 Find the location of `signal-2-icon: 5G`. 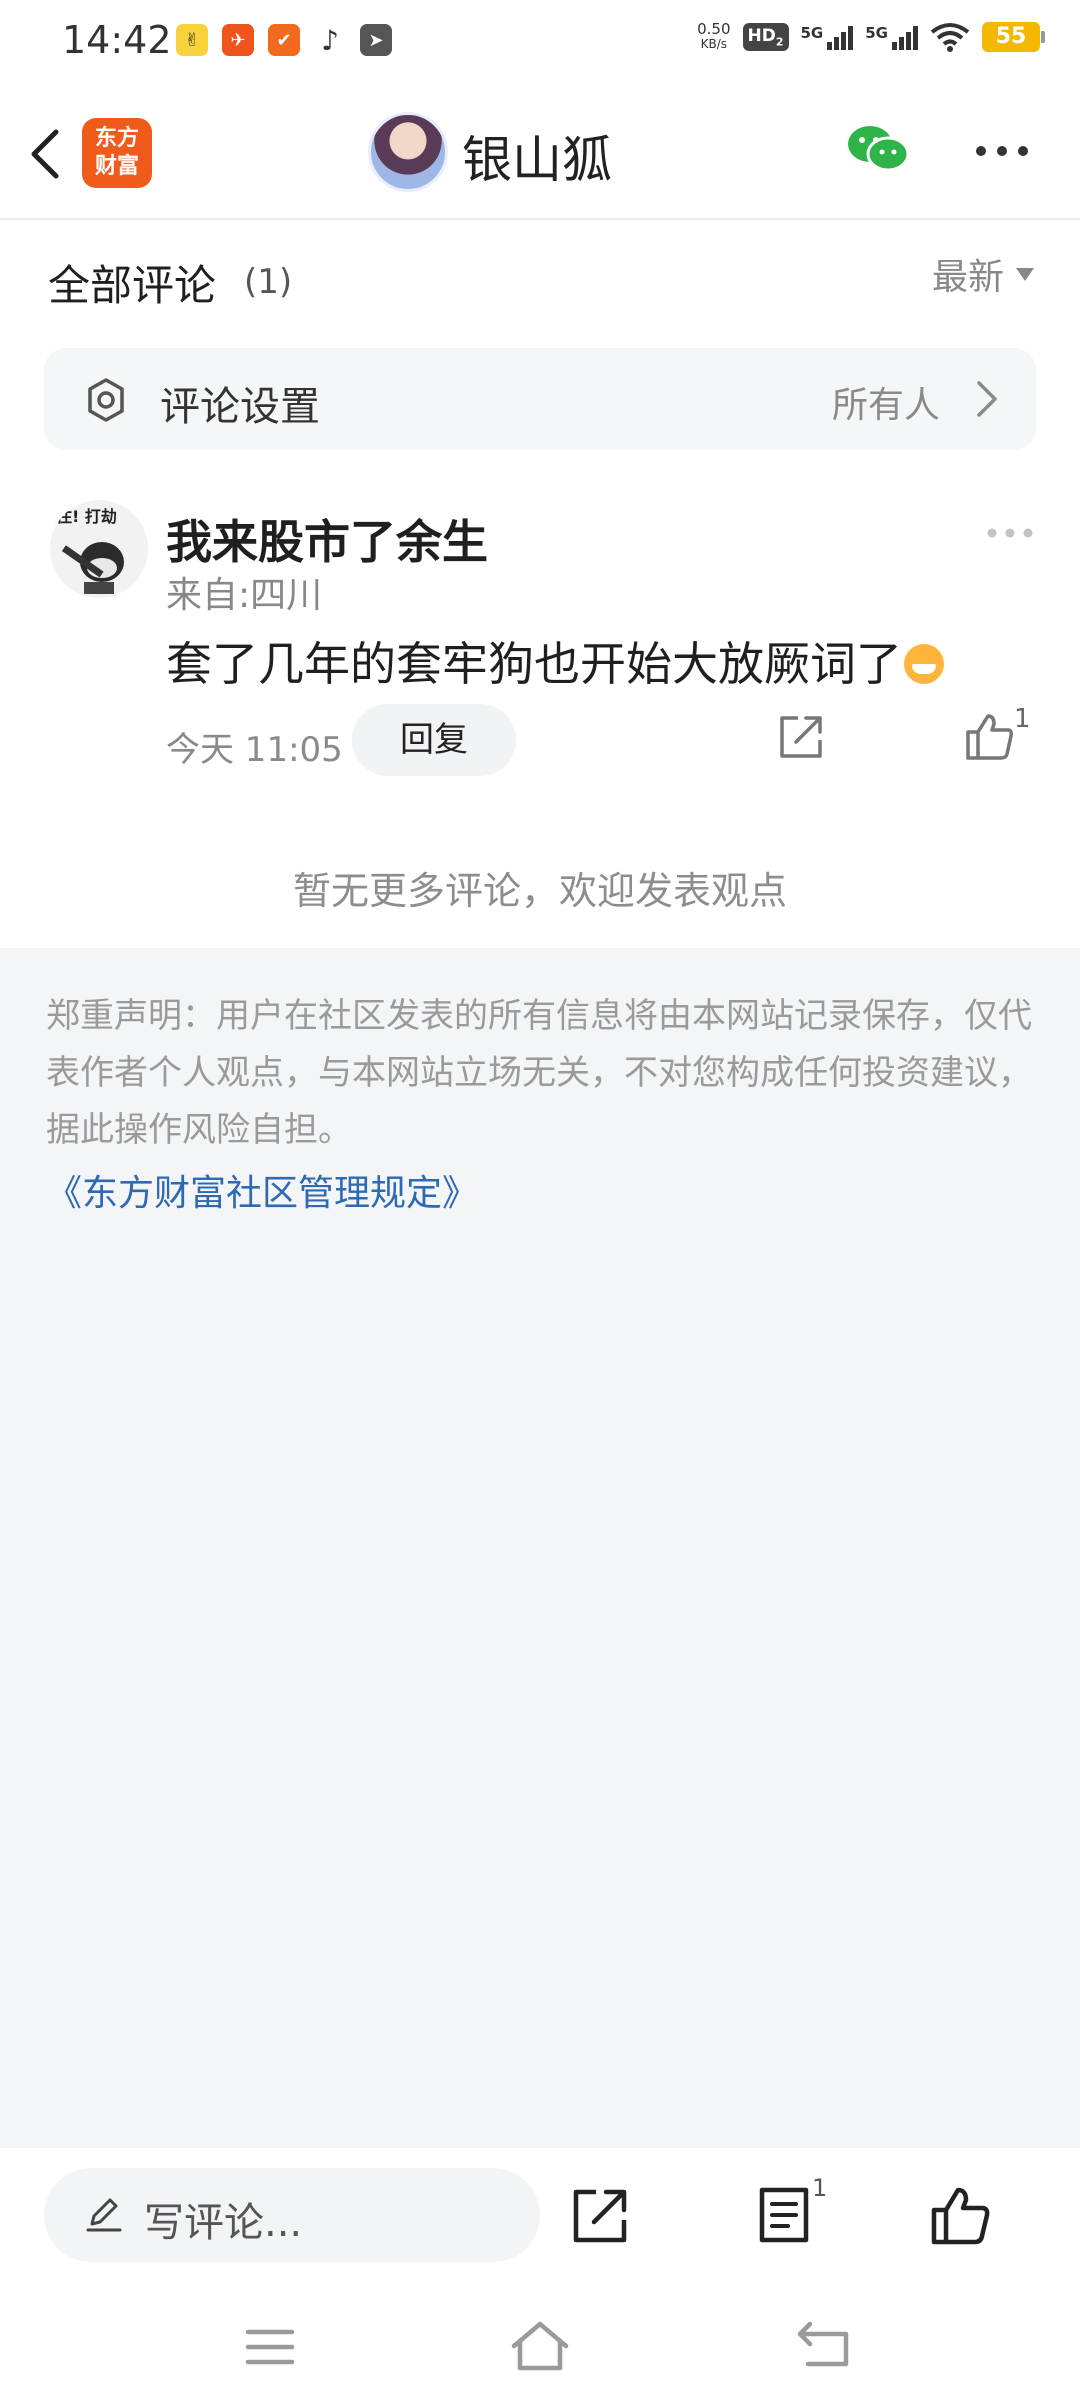

signal-2-icon: 5G is located at coordinates (891, 37).